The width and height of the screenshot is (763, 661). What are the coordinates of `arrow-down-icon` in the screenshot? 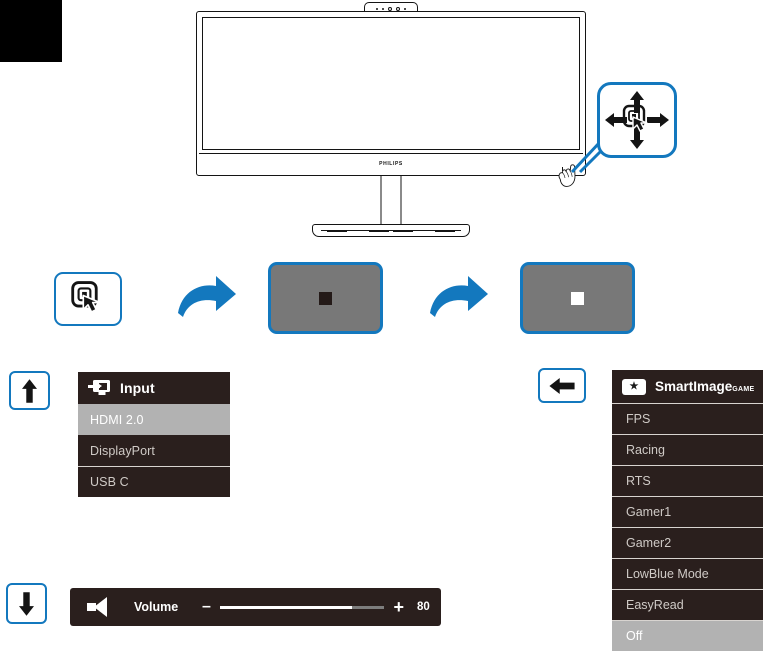 It's located at (26, 603).